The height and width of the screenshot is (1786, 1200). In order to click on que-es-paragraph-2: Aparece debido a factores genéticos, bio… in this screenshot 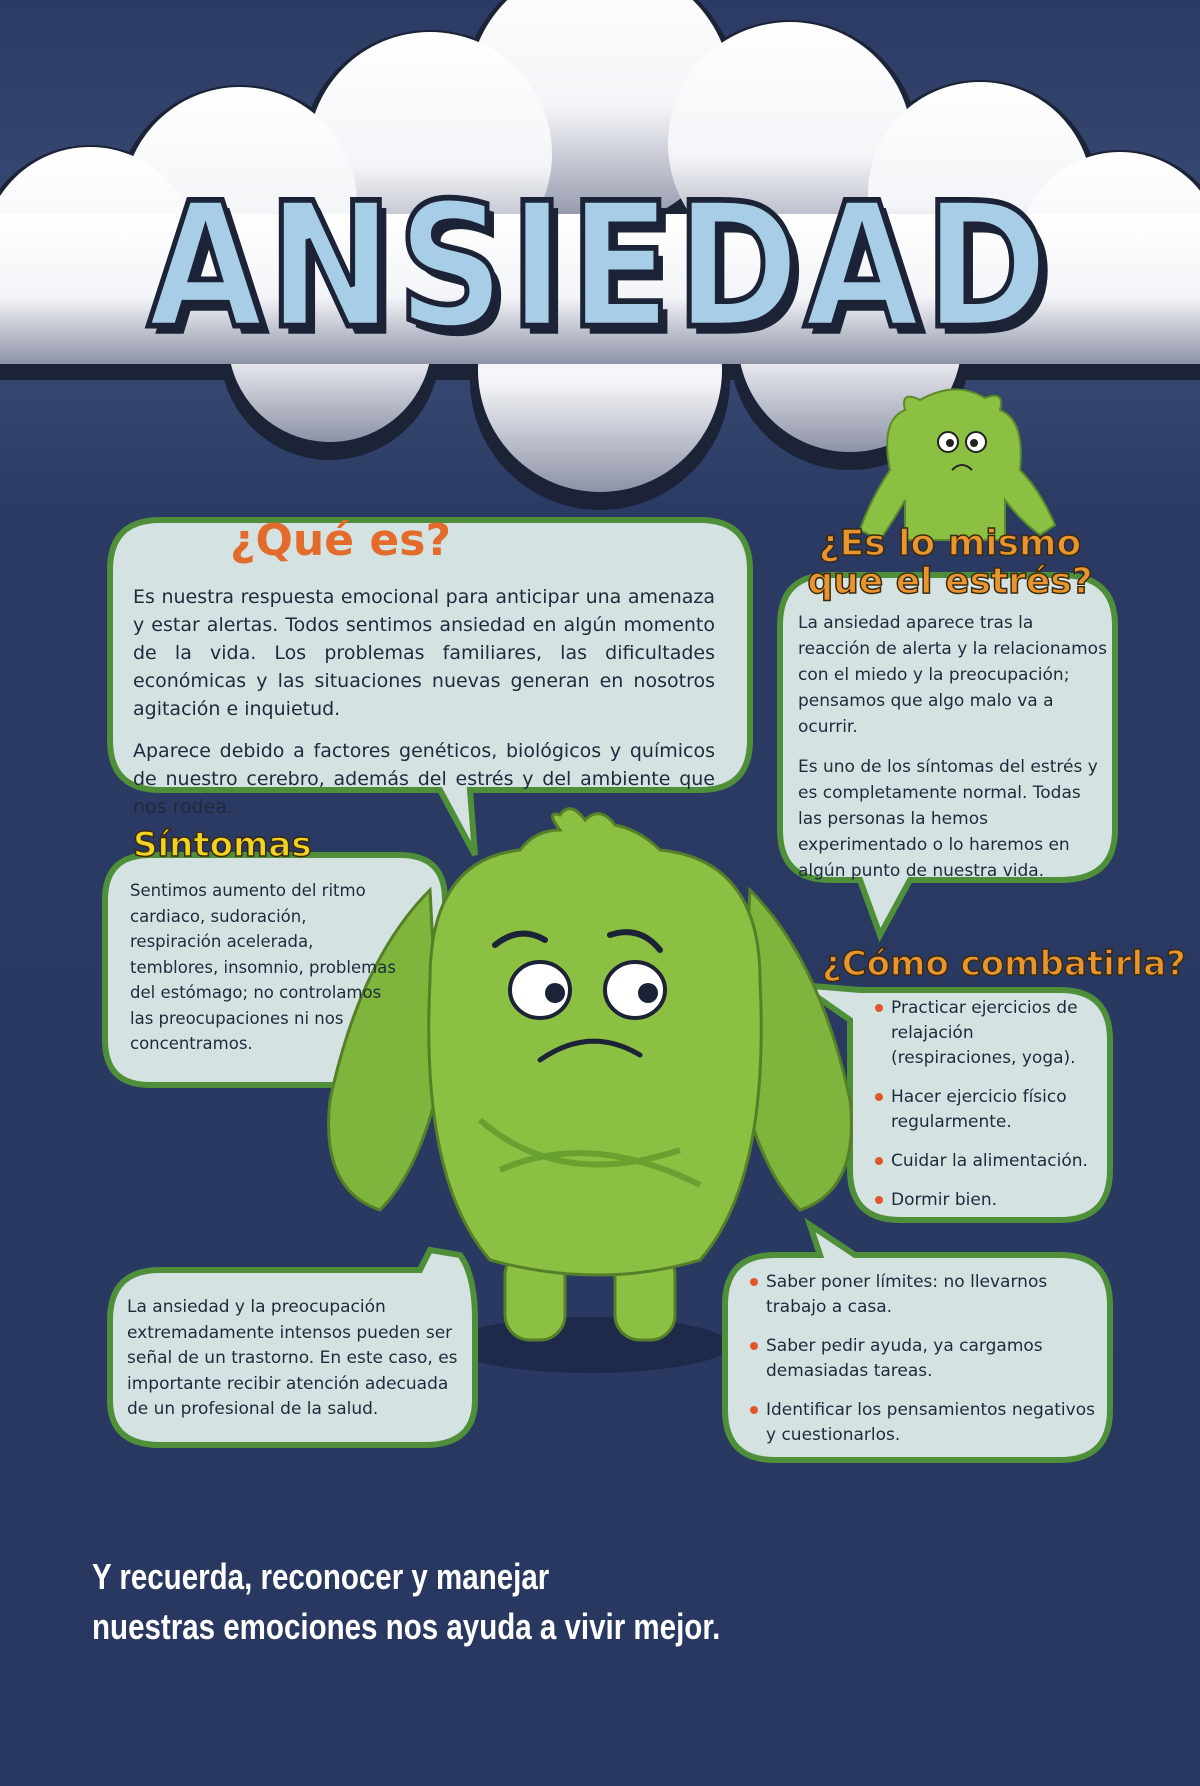, I will do `click(424, 779)`.